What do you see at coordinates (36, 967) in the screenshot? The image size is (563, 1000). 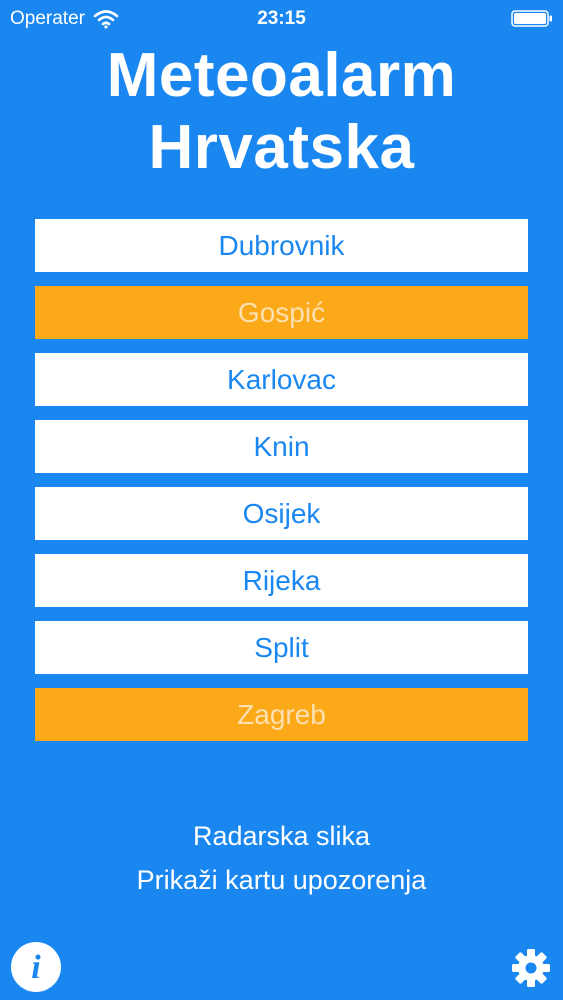 I see `info-icon: i` at bounding box center [36, 967].